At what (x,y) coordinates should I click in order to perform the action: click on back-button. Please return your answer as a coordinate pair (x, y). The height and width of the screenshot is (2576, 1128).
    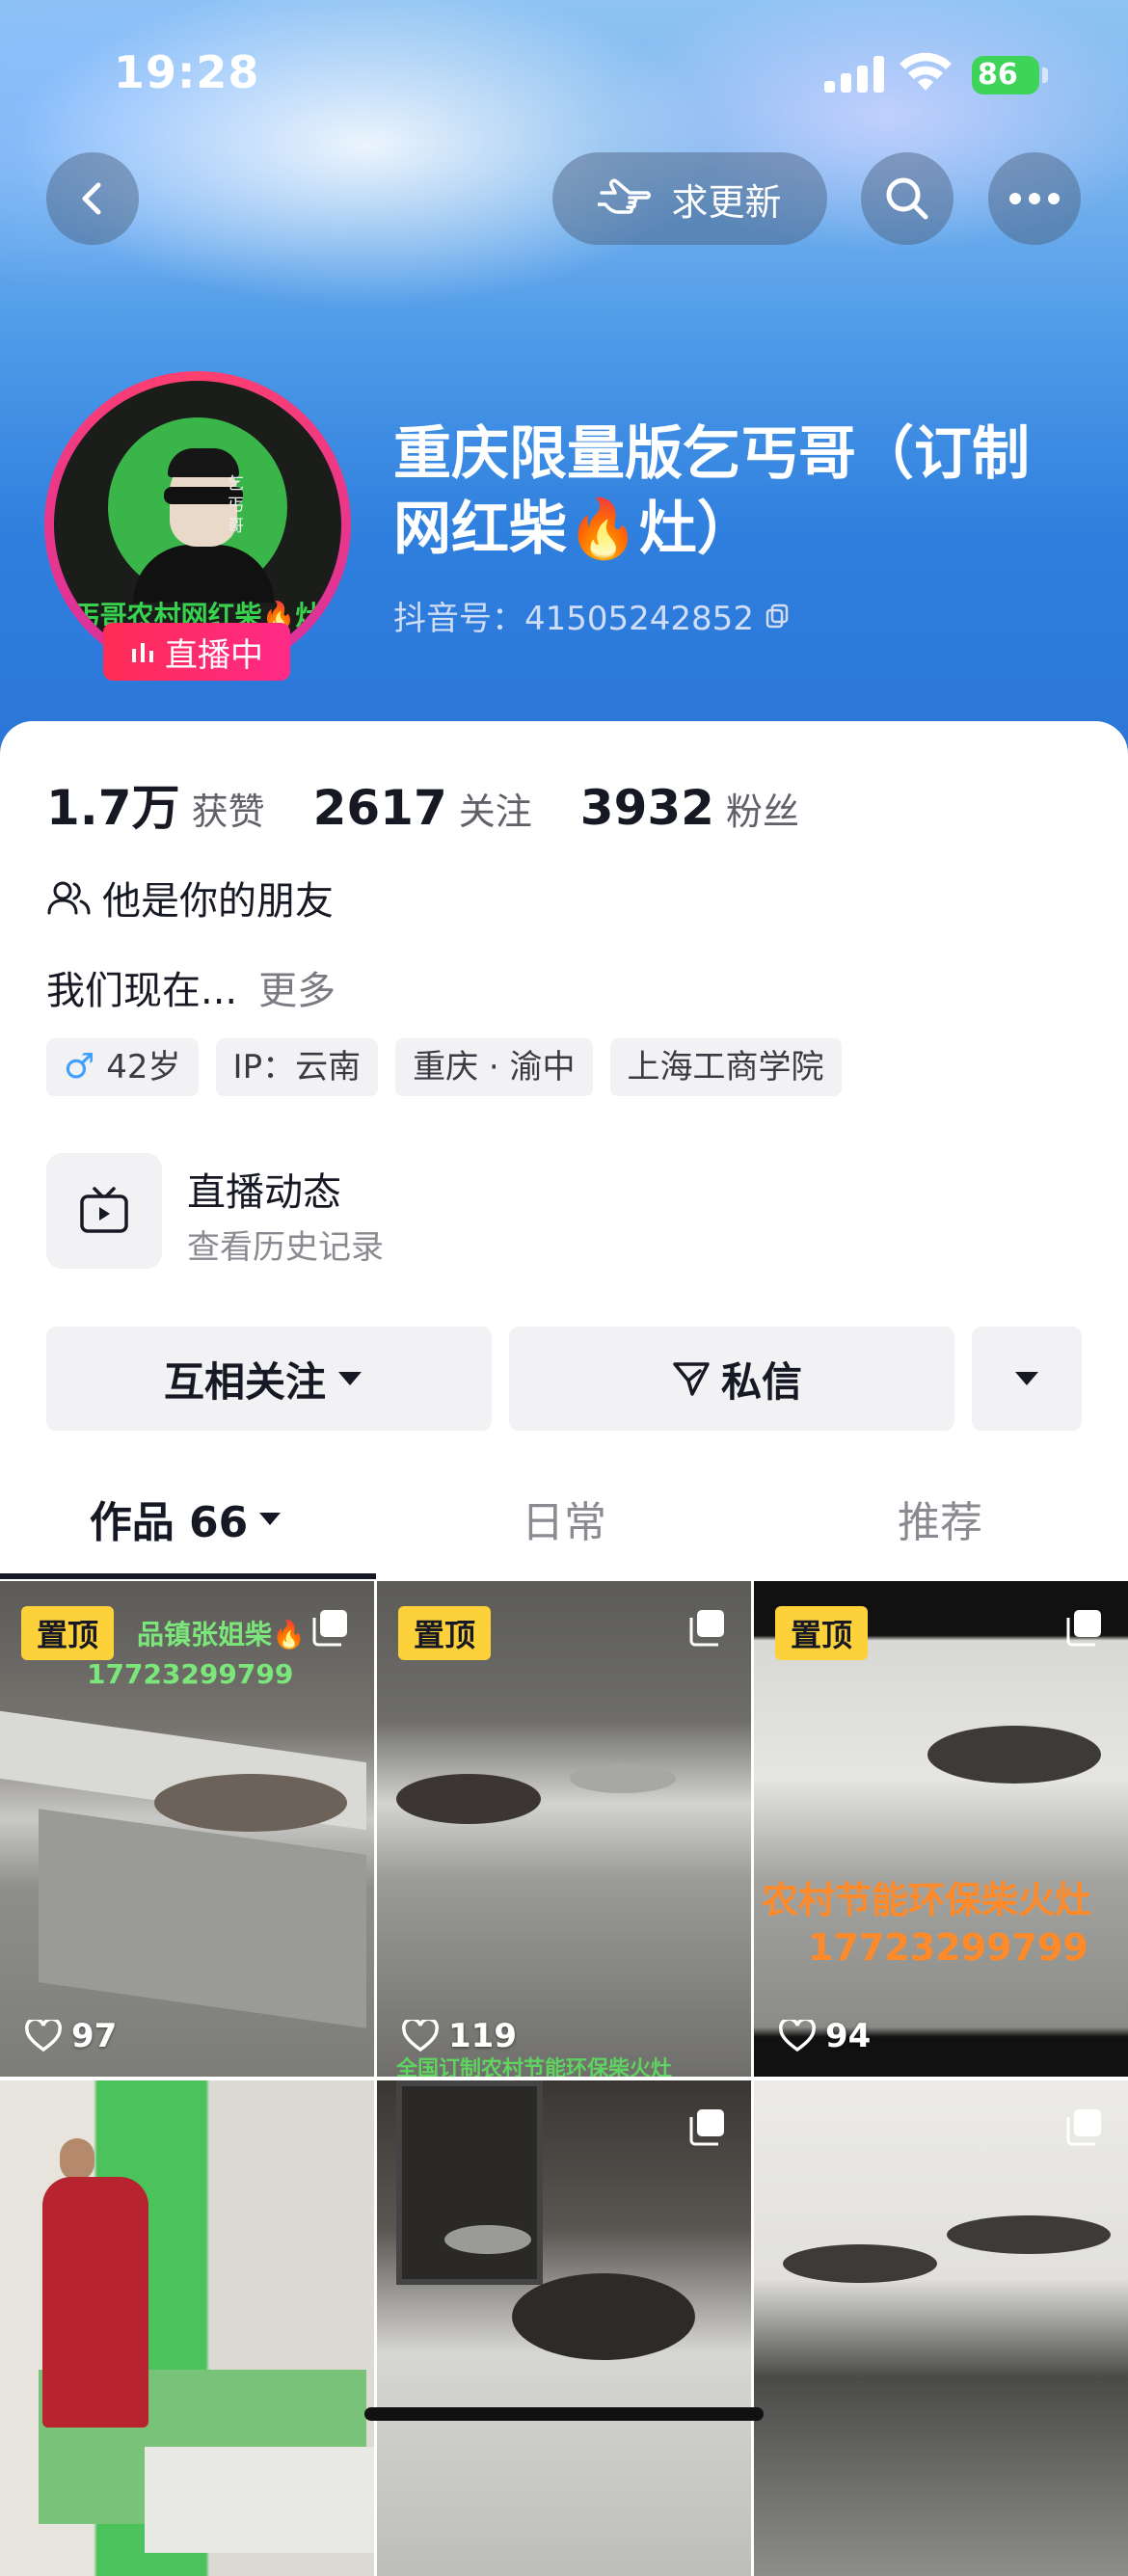
    Looking at the image, I should click on (92, 199).